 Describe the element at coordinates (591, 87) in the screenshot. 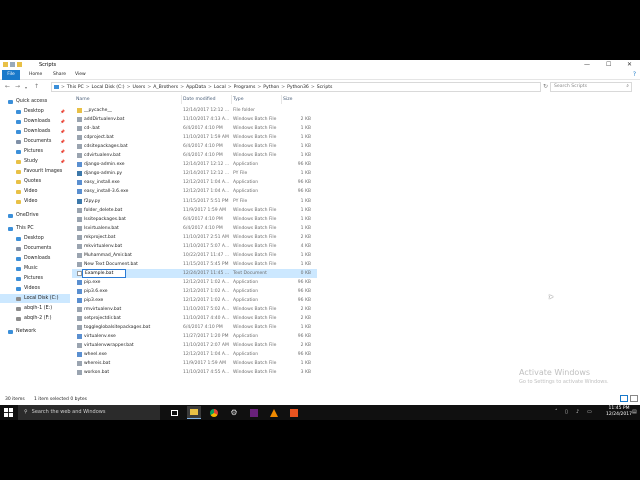

I see `search-input: Search Scripts ⌕` at that location.